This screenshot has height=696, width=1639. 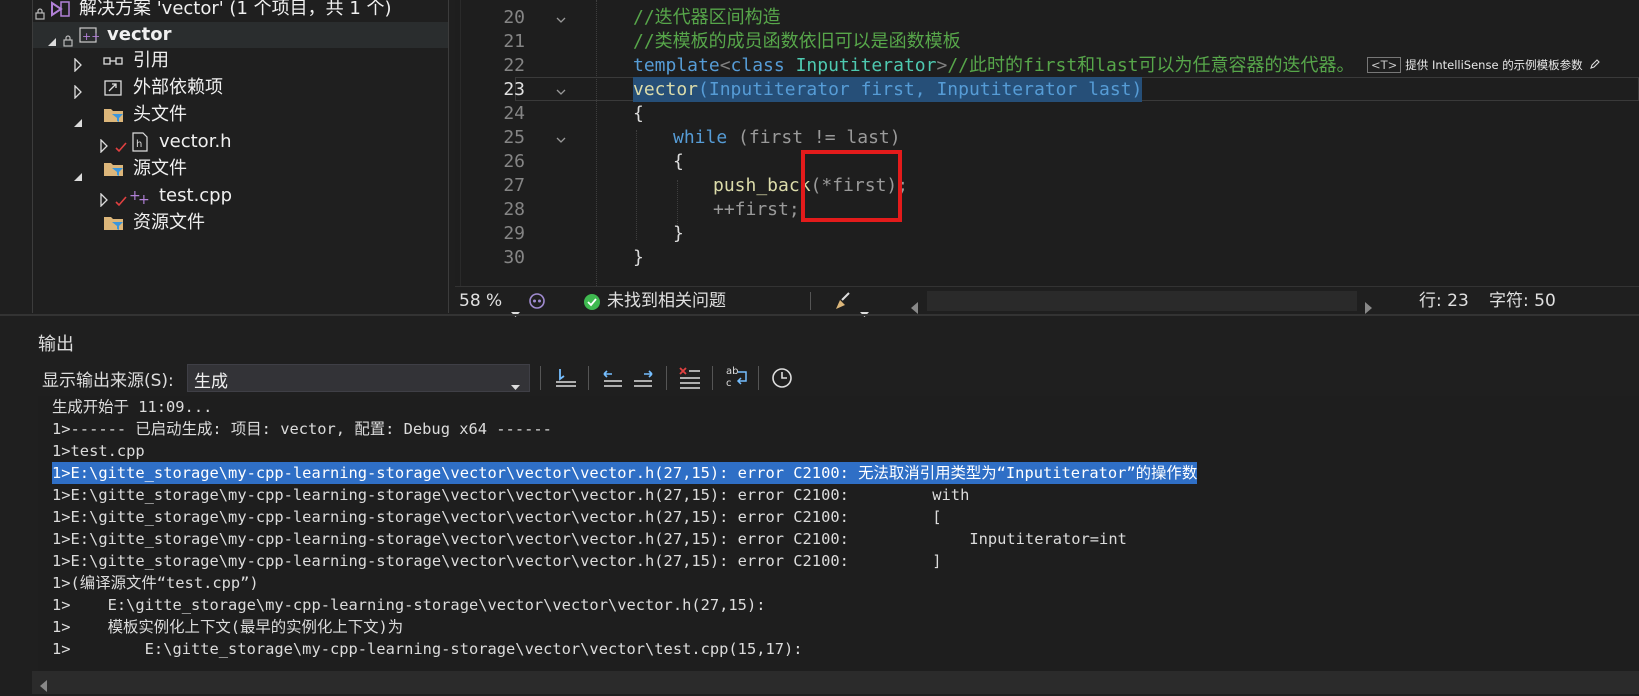 What do you see at coordinates (211, 382) in the screenshot?
I see `output-source-value: 生成` at bounding box center [211, 382].